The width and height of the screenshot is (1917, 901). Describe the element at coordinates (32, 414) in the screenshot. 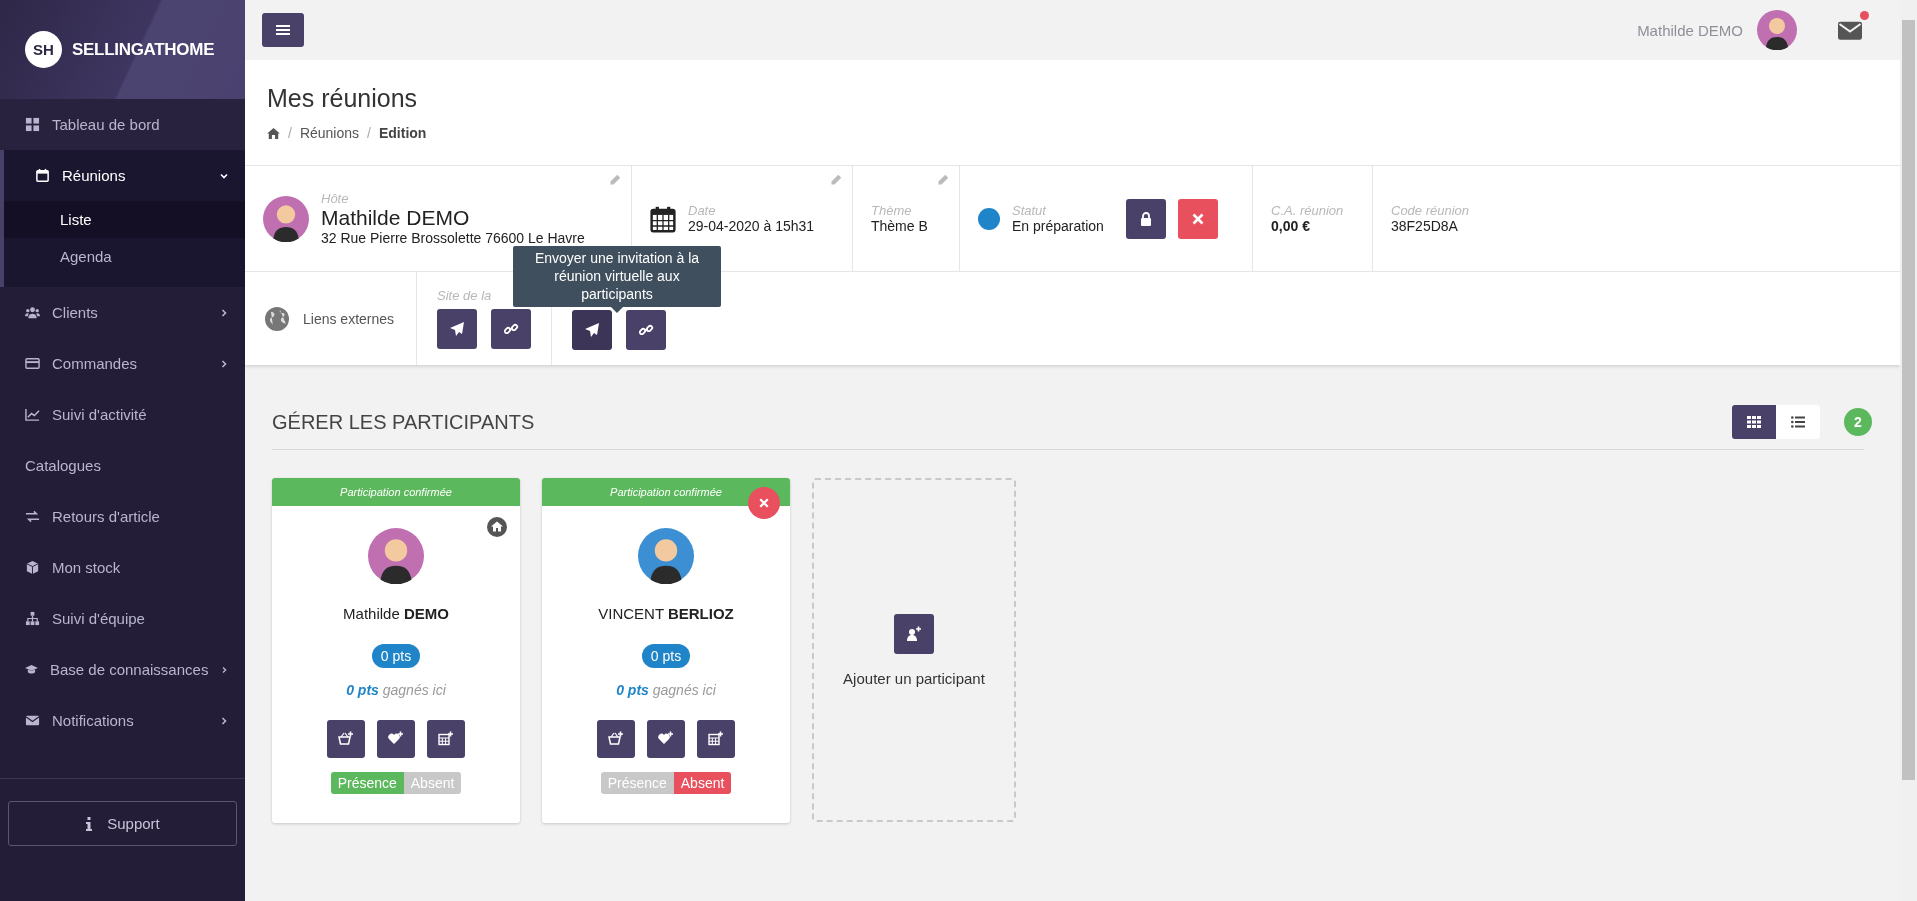

I see `line-chart-icon` at that location.